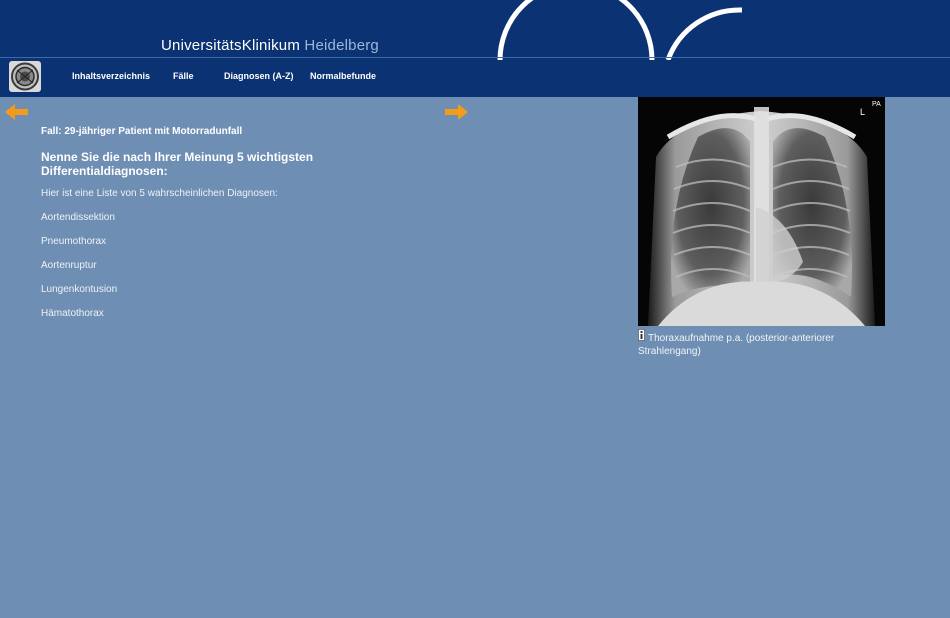 The width and height of the screenshot is (950, 618). I want to click on nav-item-inhaltsverzeichnis: Inhaltsverzeichnis, so click(111, 76).